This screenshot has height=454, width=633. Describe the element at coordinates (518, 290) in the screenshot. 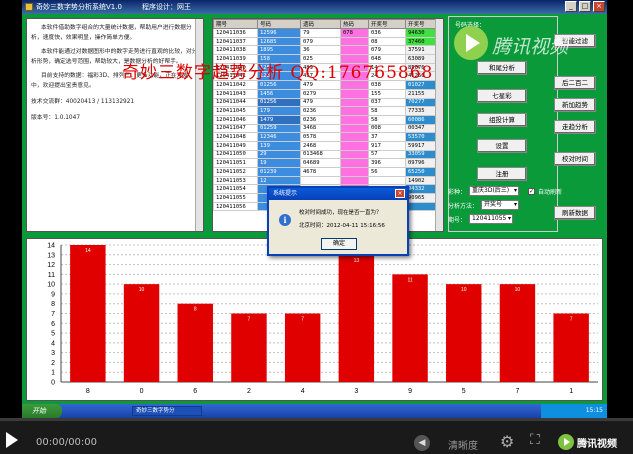

I see `bar-value-label: 10` at that location.